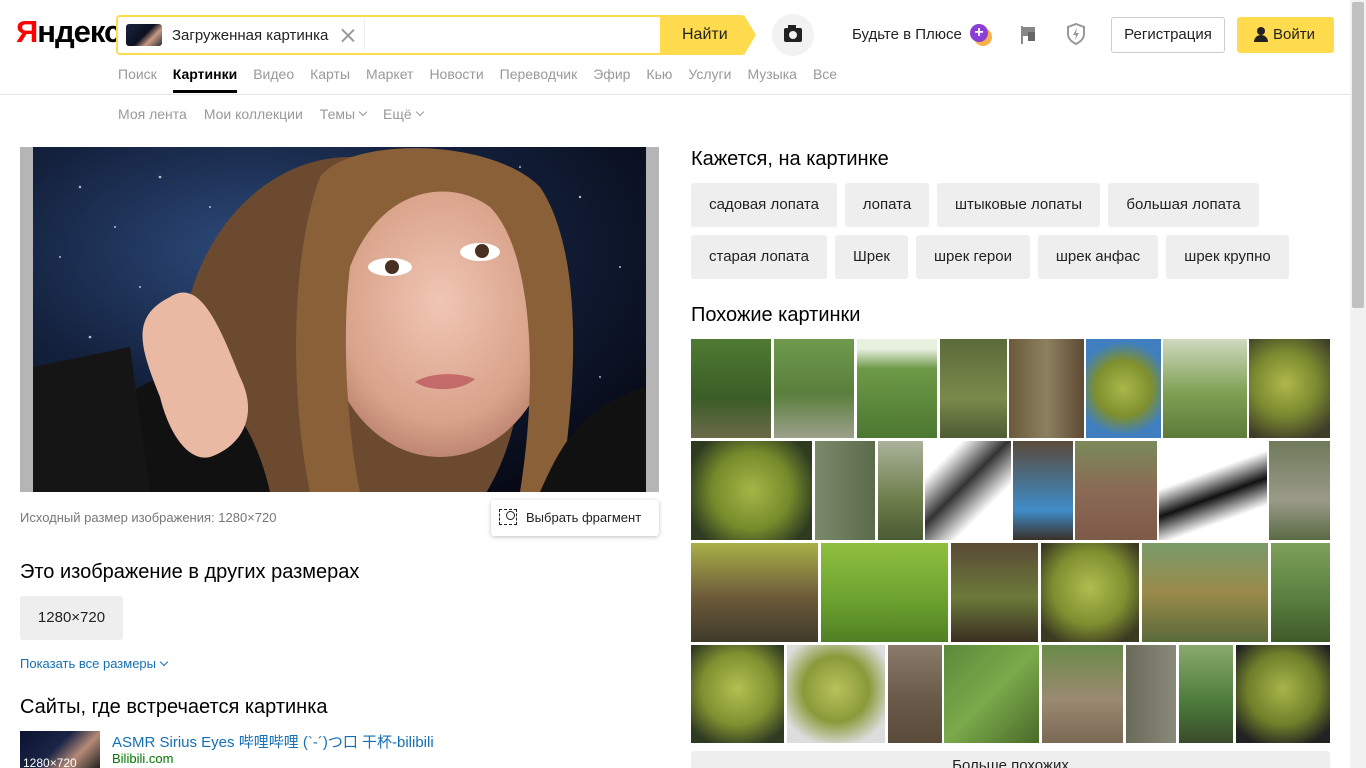 Image resolution: width=1366 pixels, height=768 pixels. I want to click on other-sizes-heading: Это изображение в других размерах, so click(190, 572).